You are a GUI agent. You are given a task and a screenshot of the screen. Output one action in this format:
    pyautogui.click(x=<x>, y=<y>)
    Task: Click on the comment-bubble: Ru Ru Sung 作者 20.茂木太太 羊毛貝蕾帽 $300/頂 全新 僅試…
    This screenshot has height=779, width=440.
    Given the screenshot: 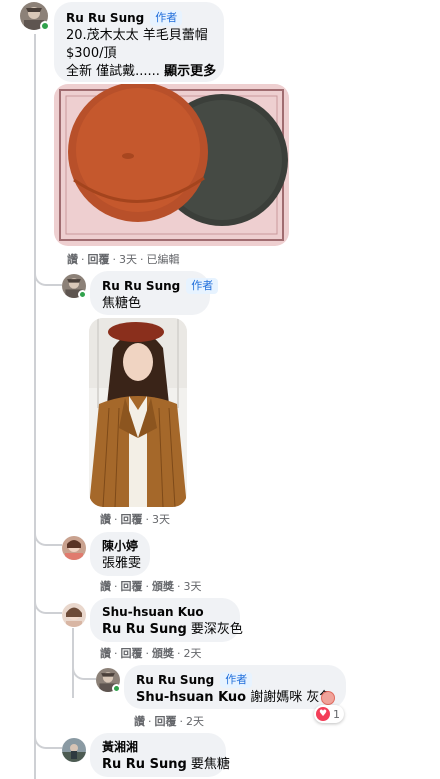 What is the action you would take?
    pyautogui.click(x=139, y=42)
    